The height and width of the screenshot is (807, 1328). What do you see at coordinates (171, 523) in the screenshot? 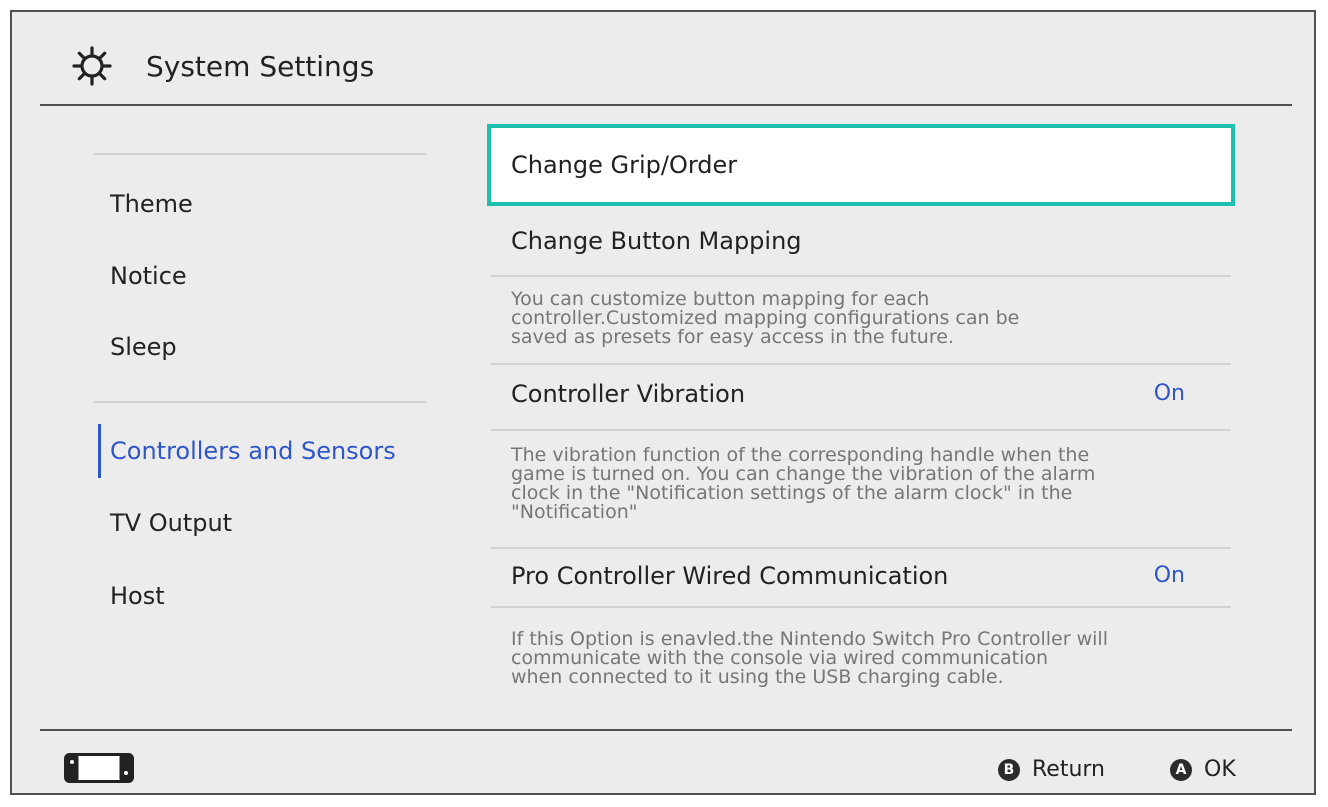
I see `sidebar-item-tv-output: TV Output` at bounding box center [171, 523].